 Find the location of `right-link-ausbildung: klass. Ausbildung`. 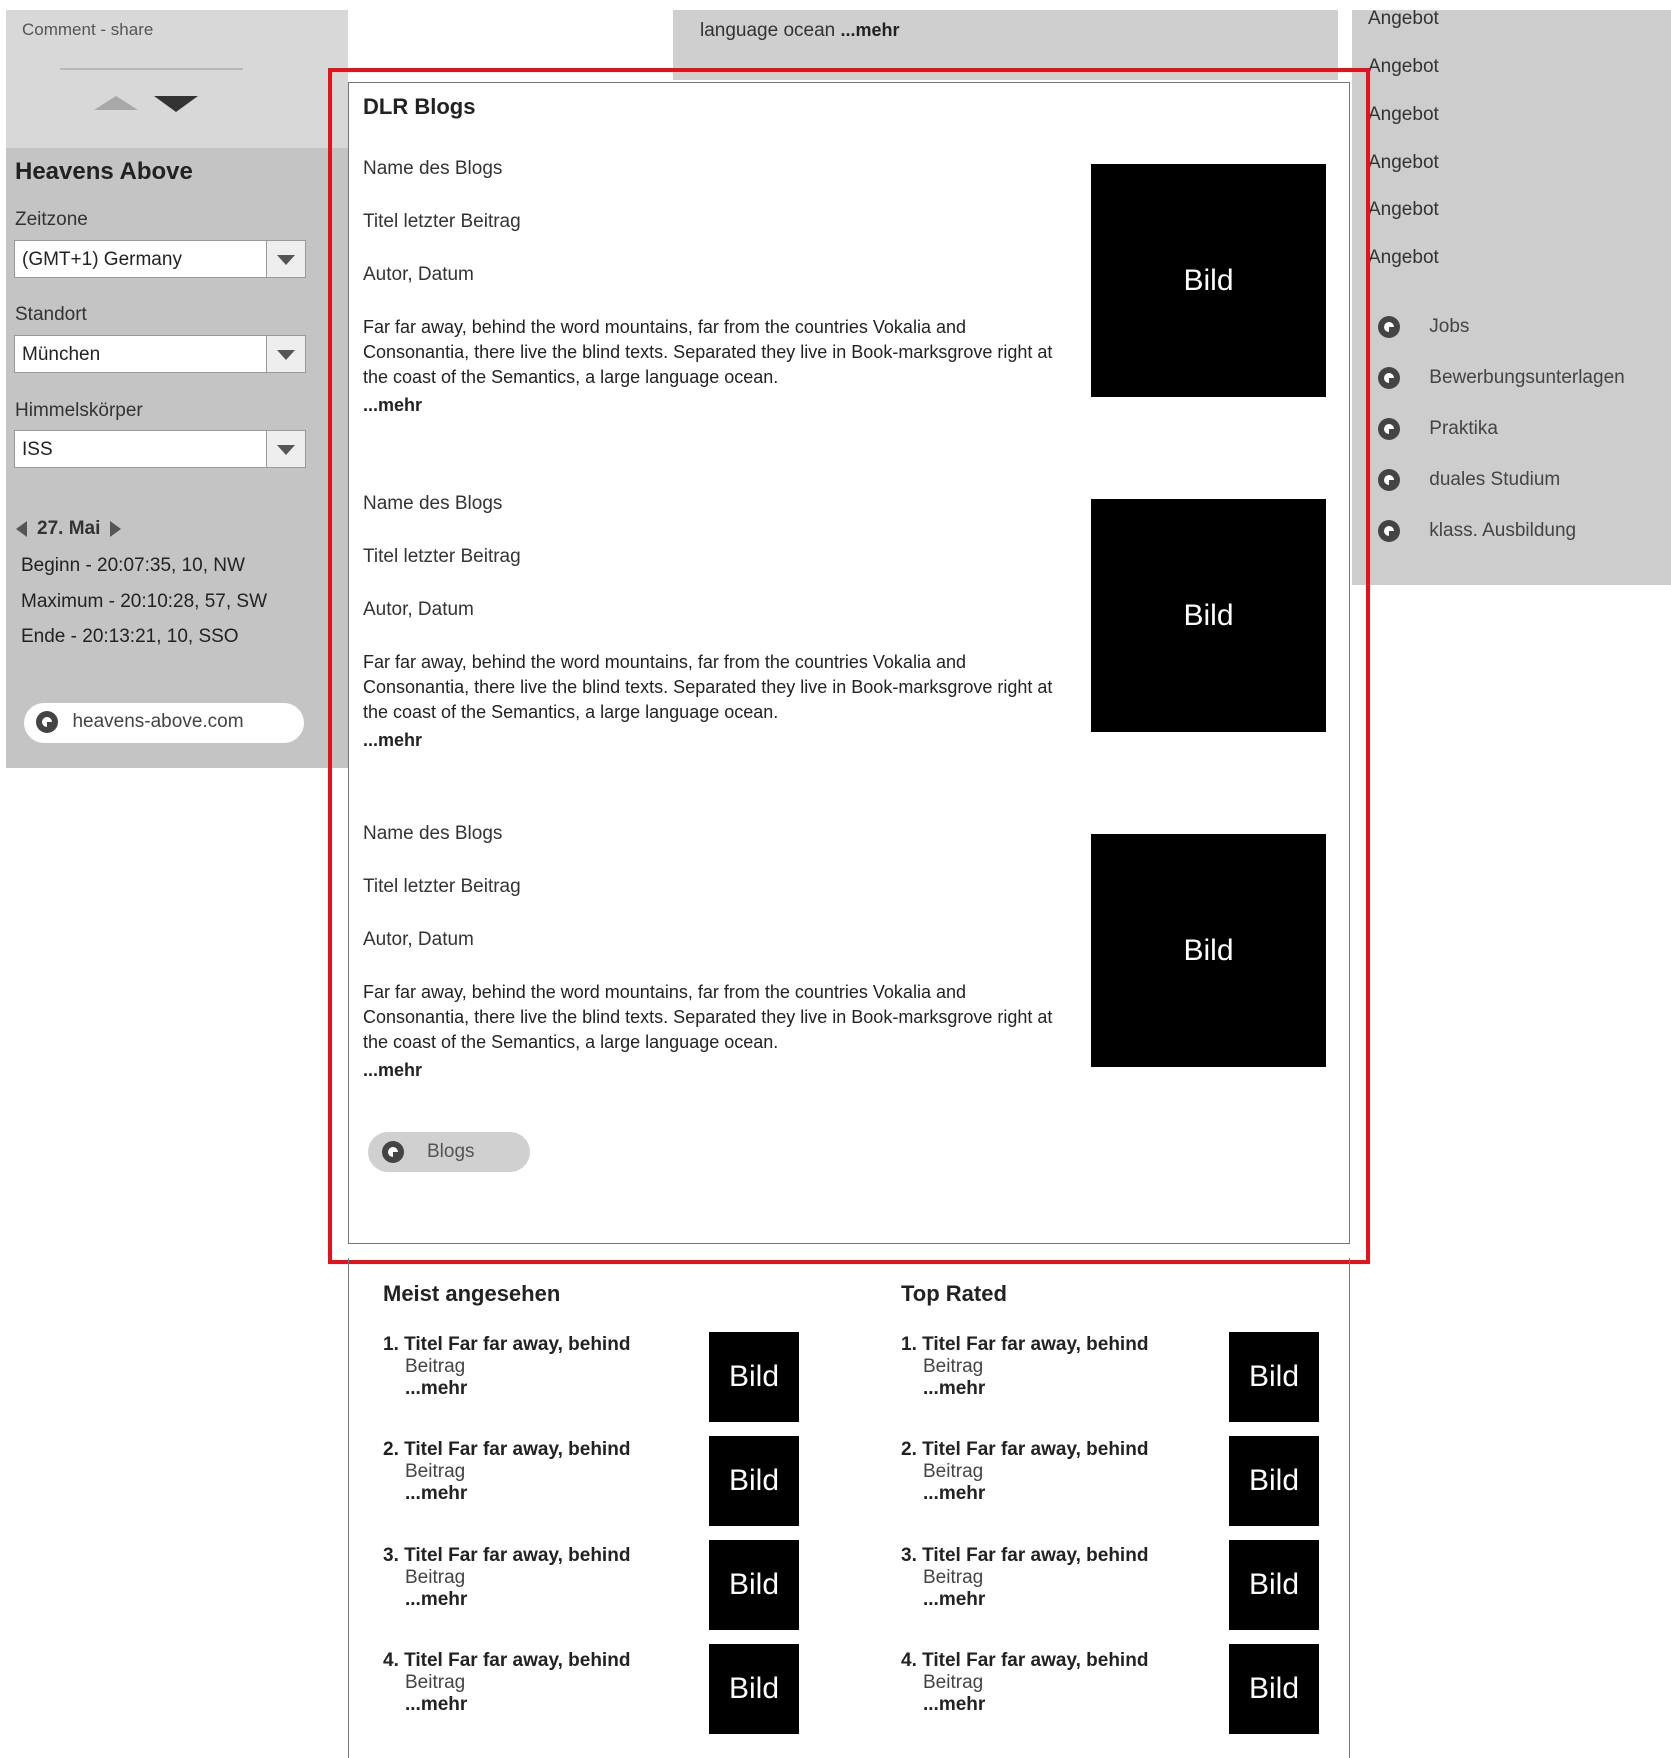

right-link-ausbildung: klass. Ausbildung is located at coordinates (1477, 531).